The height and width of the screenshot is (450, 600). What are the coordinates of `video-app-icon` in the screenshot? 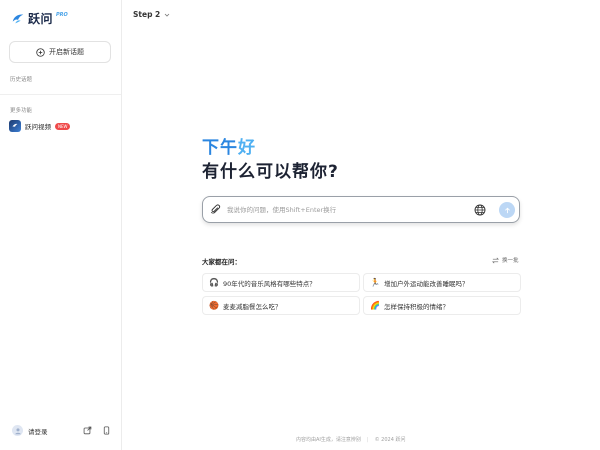 It's located at (15, 126).